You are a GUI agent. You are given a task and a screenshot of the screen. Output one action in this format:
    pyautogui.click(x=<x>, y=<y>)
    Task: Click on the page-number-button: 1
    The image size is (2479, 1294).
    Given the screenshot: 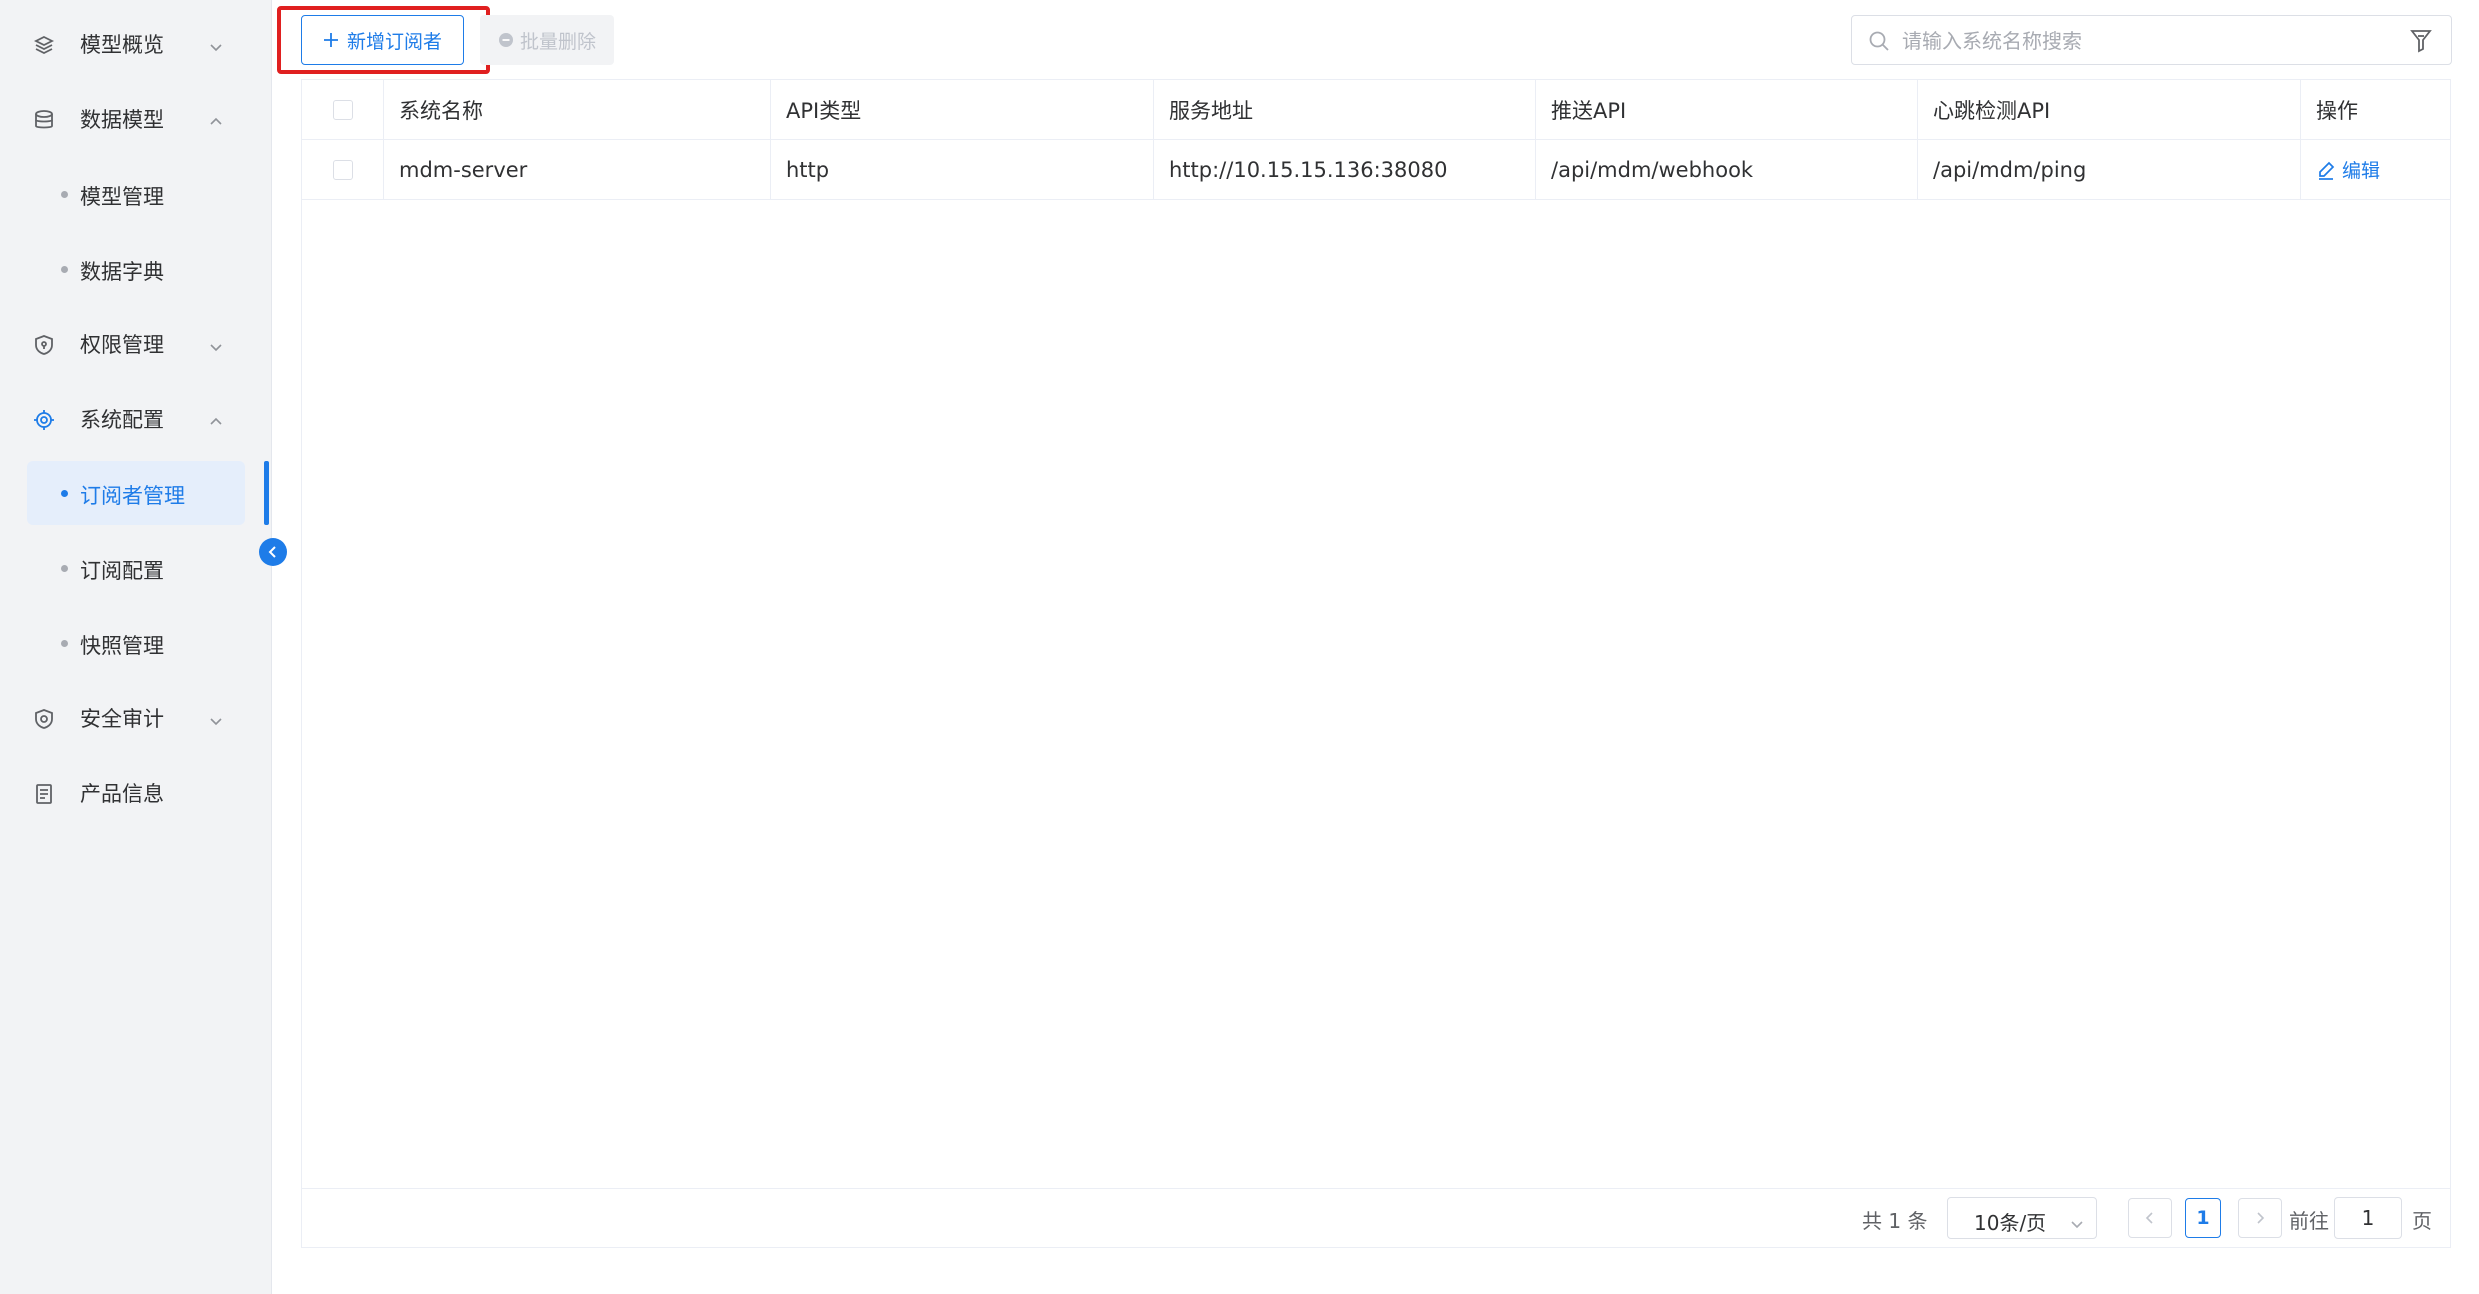 What is the action you would take?
    pyautogui.click(x=2203, y=1218)
    